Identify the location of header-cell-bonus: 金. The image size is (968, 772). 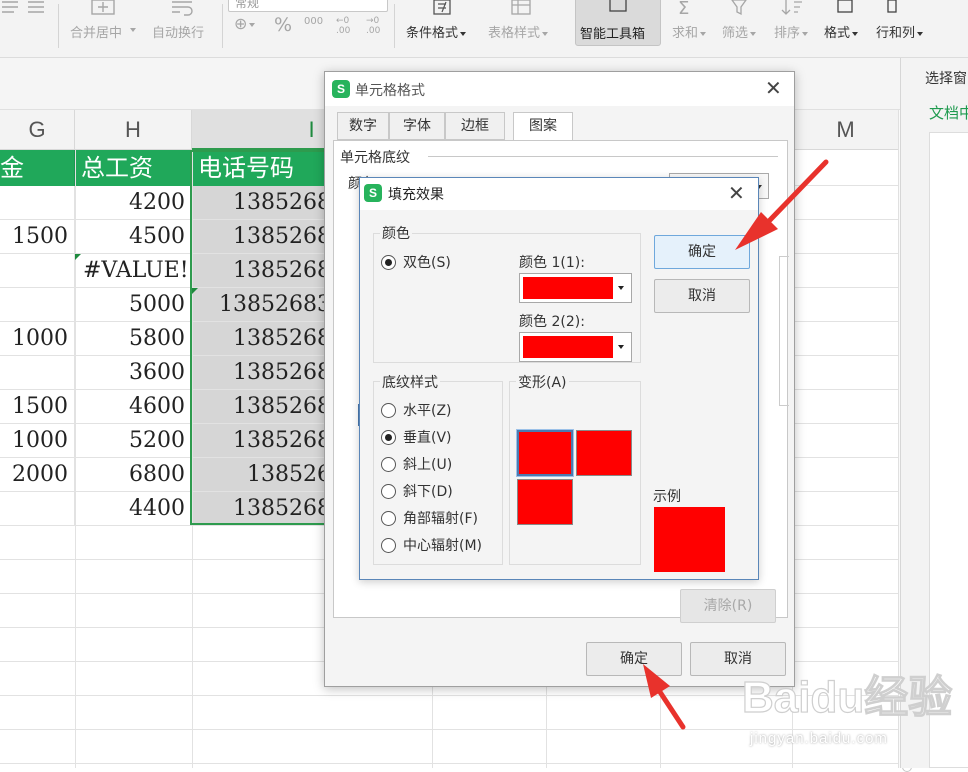
(37, 168).